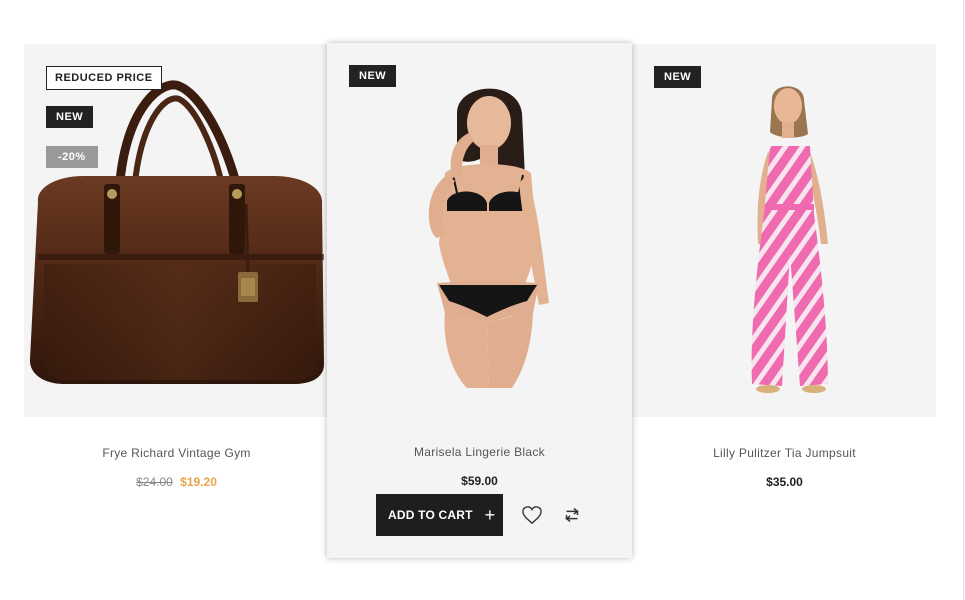  What do you see at coordinates (176, 482) in the screenshot?
I see `price-block: $24.00 $19.20` at bounding box center [176, 482].